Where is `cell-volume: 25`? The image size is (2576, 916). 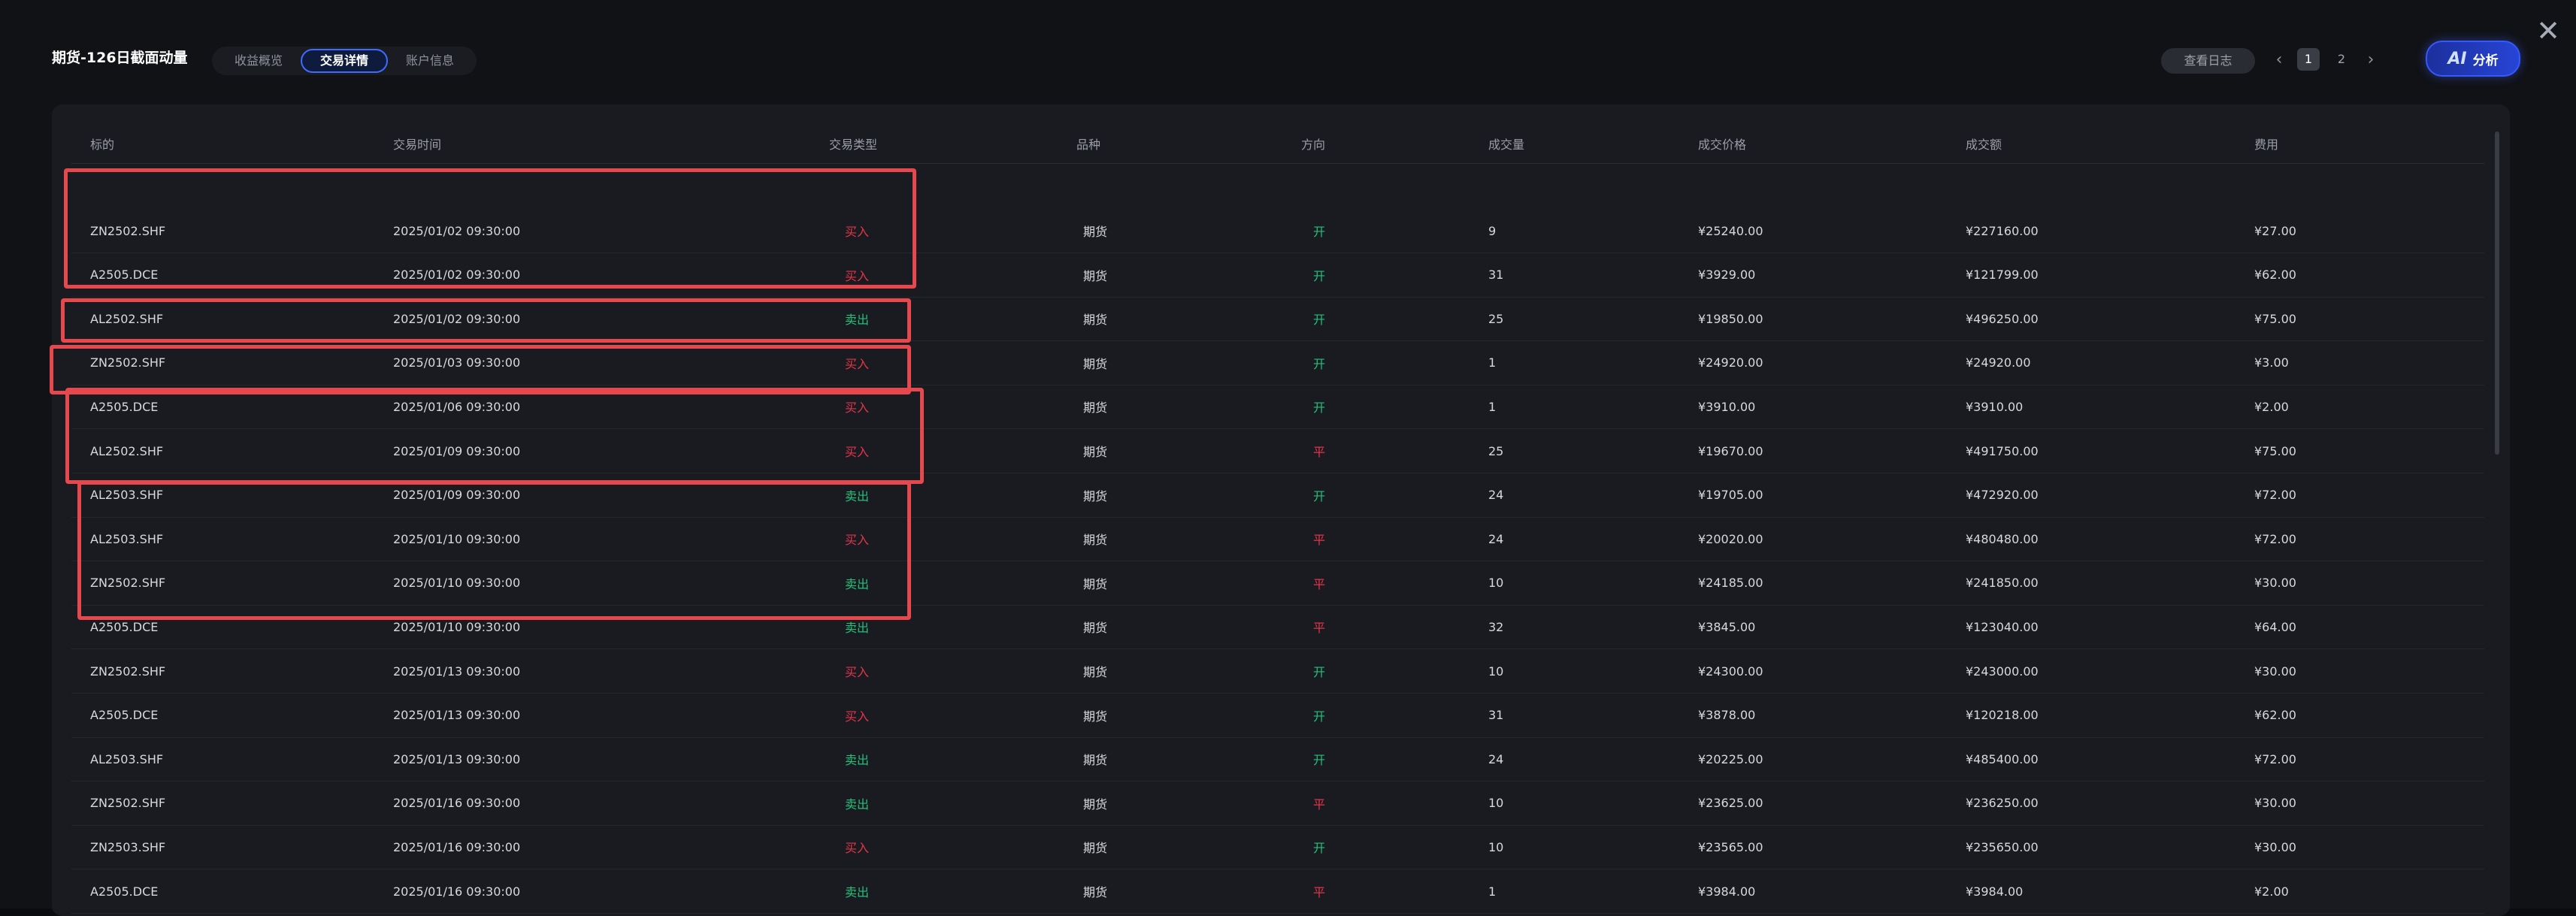 cell-volume: 25 is located at coordinates (1496, 318).